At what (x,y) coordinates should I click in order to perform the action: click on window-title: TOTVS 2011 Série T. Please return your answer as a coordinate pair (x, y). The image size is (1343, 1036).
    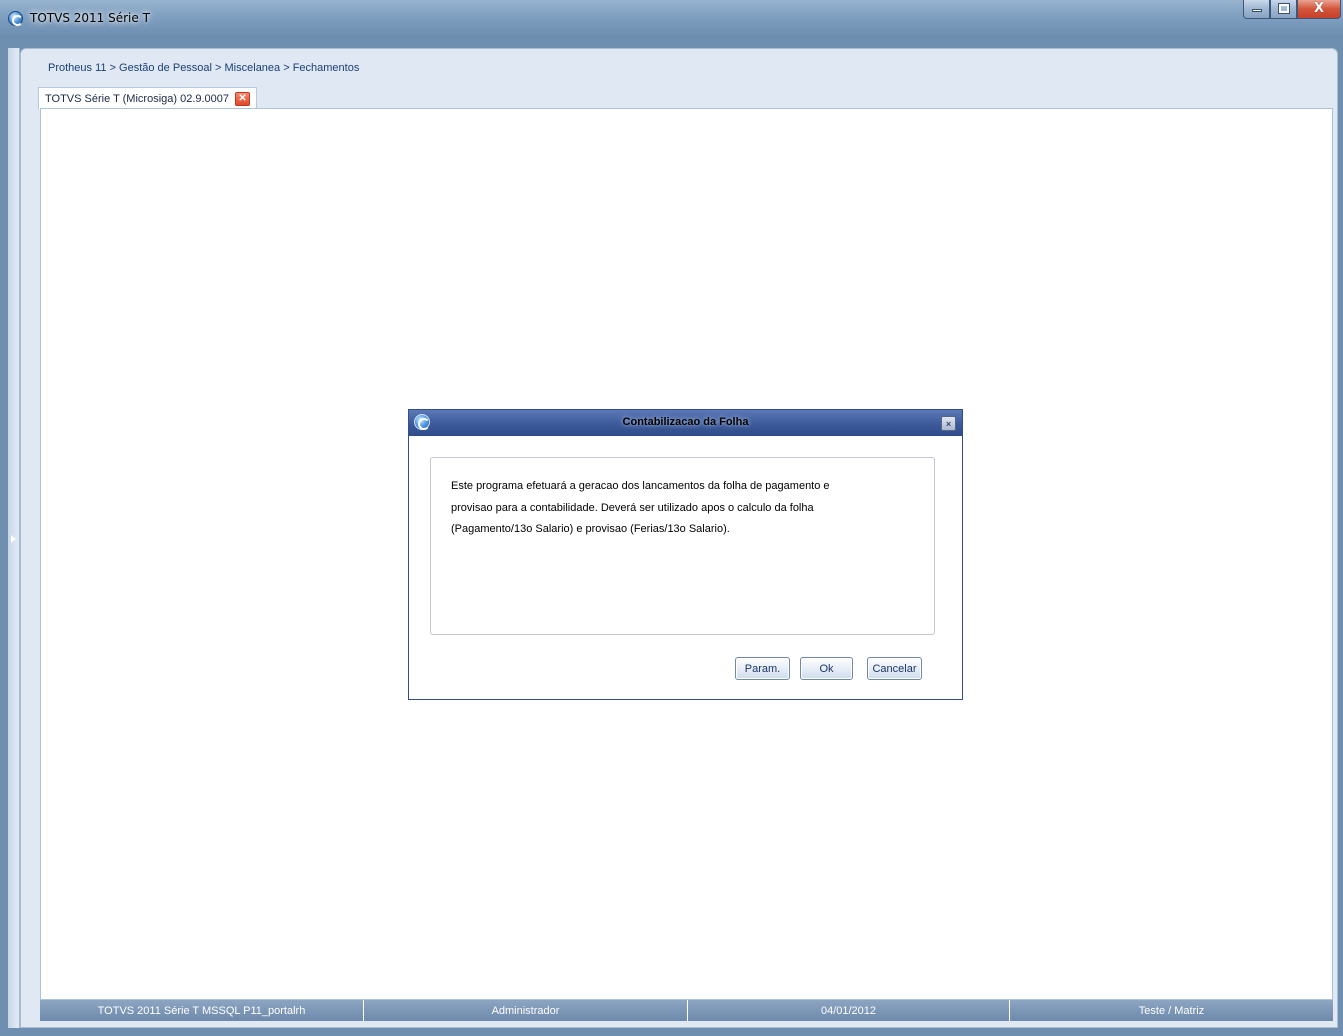
    Looking at the image, I should click on (90, 18).